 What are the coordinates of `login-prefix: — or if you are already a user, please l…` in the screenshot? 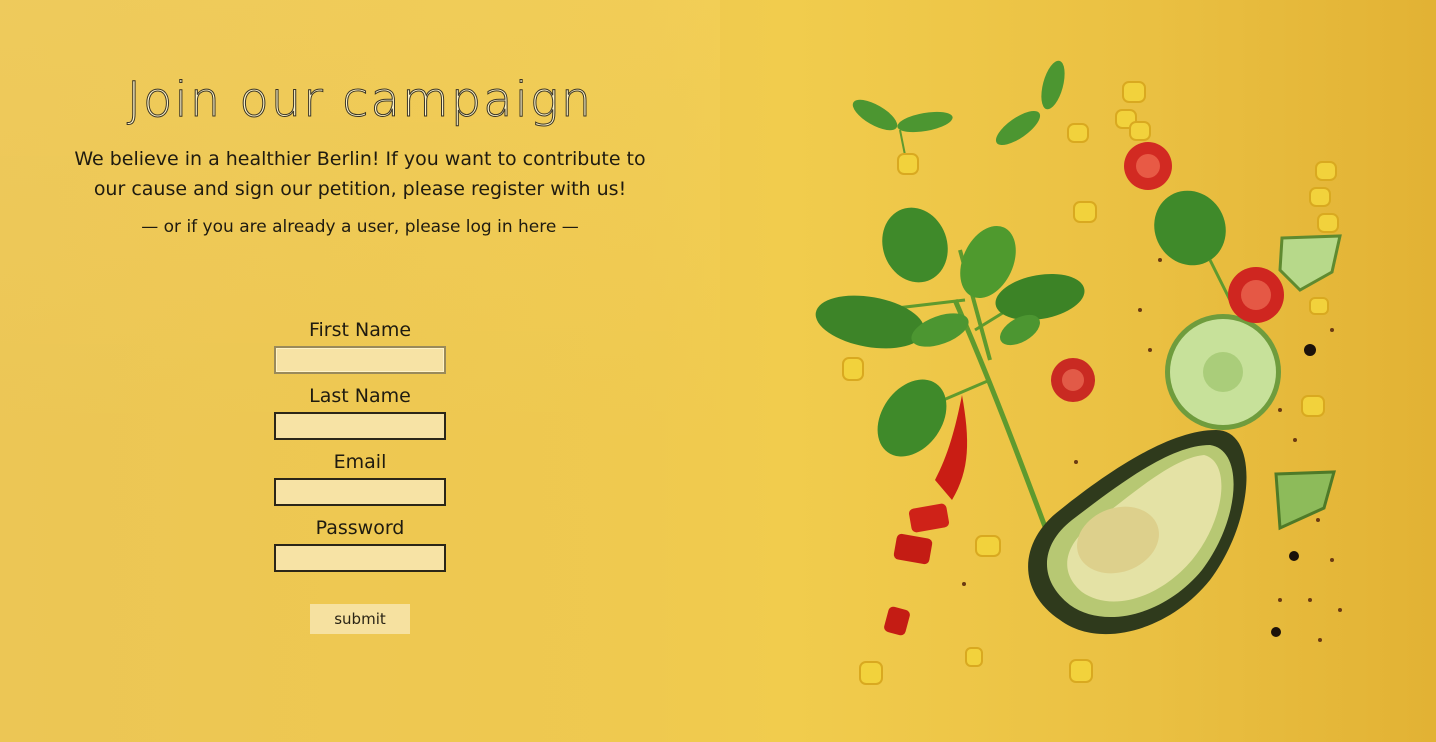 It's located at (330, 227).